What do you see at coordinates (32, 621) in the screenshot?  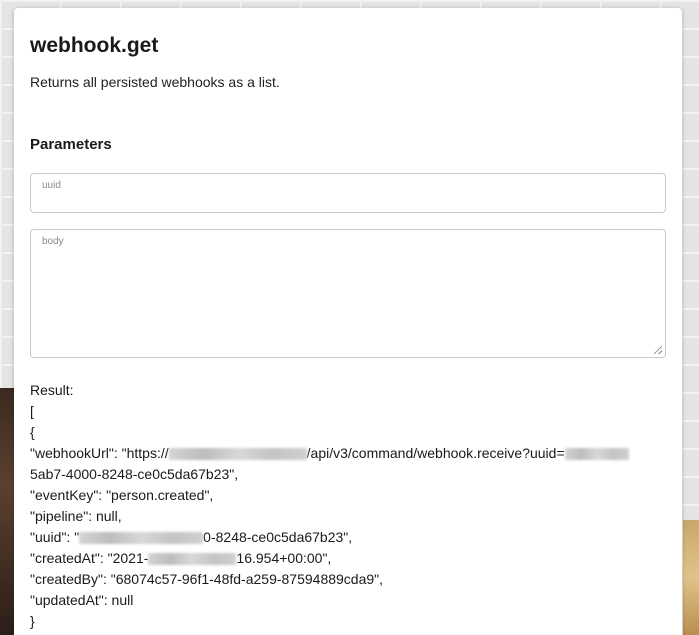 I see `json-close-brace: }` at bounding box center [32, 621].